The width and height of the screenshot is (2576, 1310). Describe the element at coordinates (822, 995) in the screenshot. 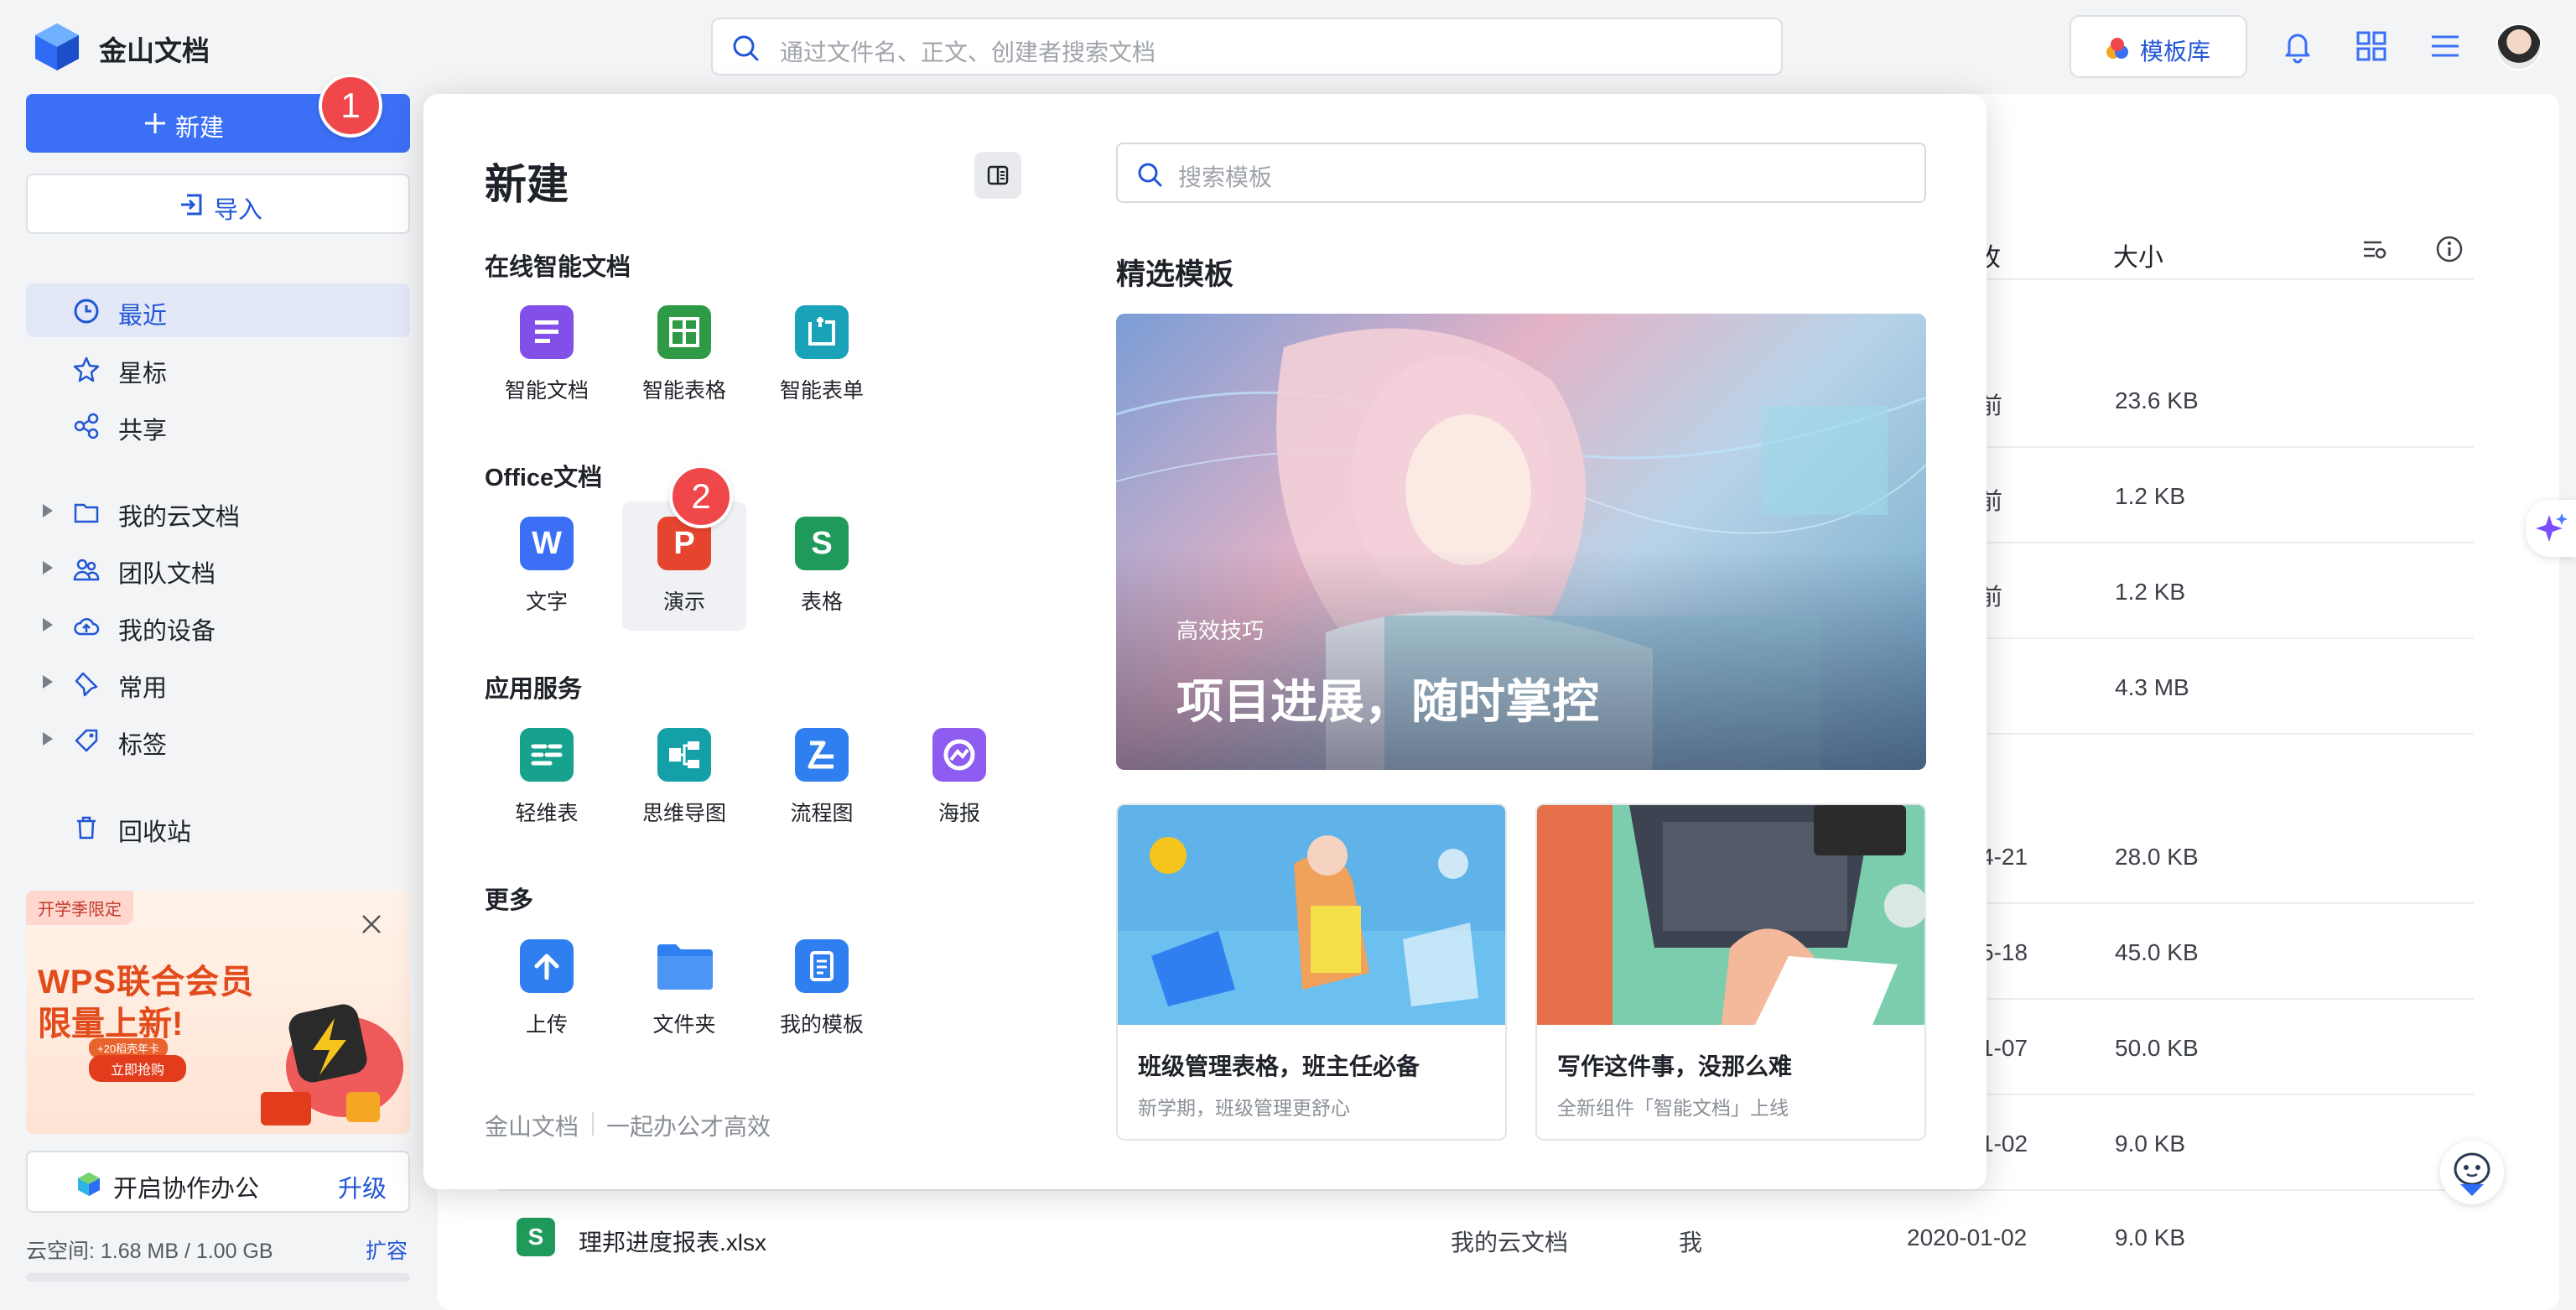

I see `my-templates: 我的模板` at that location.